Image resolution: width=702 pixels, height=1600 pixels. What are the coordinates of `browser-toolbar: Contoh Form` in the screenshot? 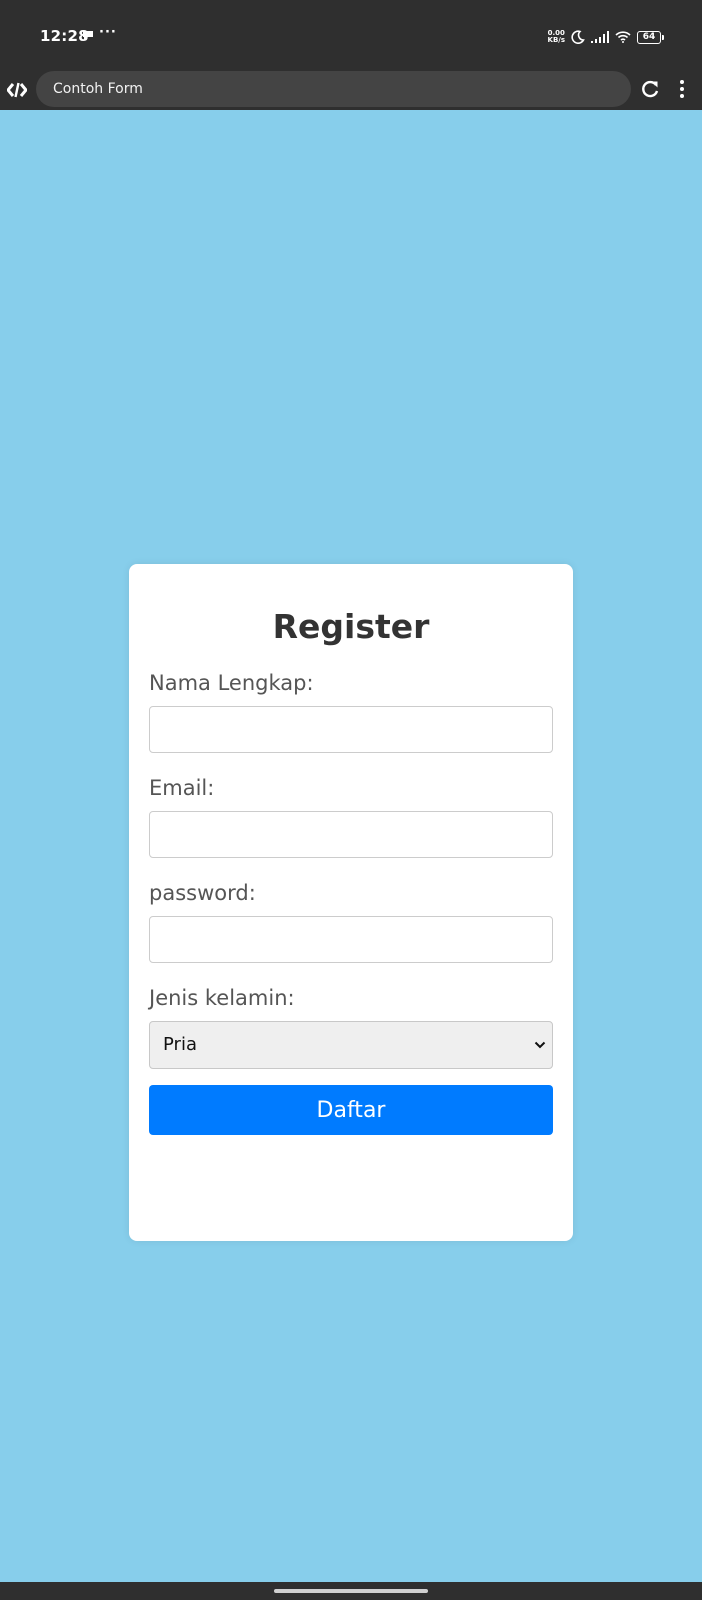 It's located at (351, 90).